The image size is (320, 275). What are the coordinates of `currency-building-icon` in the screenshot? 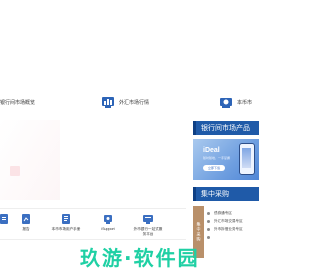 It's located at (226, 103).